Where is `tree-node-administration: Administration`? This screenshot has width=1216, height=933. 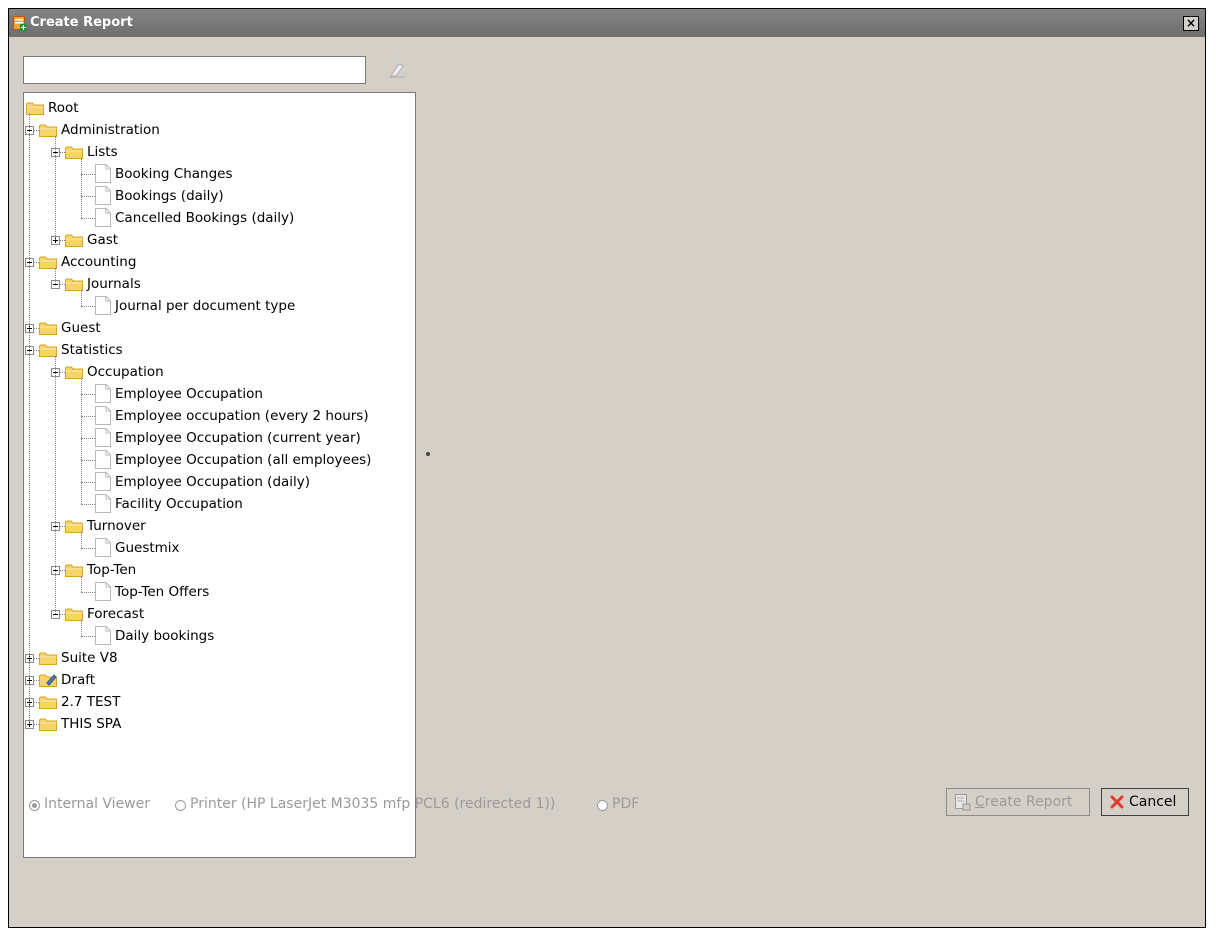 tree-node-administration: Administration is located at coordinates (219, 130).